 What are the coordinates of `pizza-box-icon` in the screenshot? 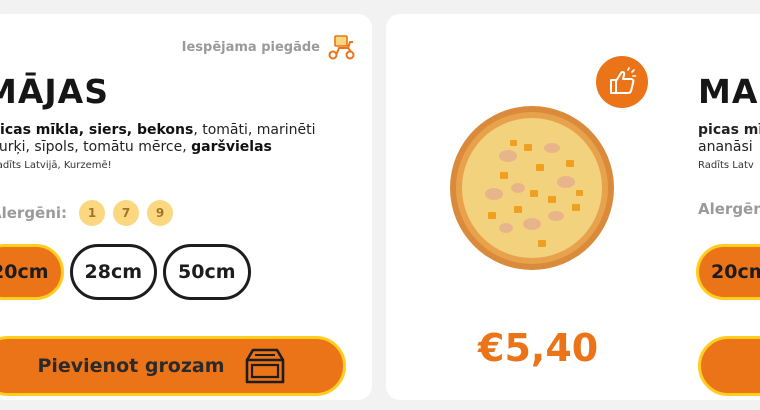 It's located at (264, 366).